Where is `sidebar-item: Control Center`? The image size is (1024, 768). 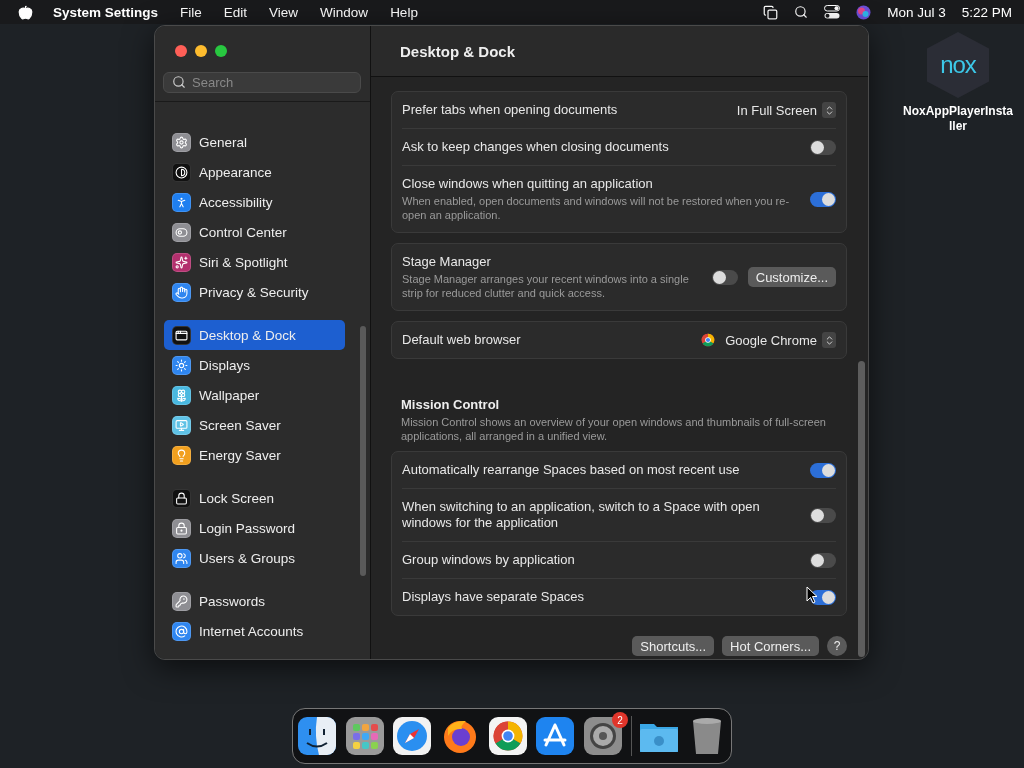
sidebar-item: Control Center is located at coordinates (254, 232).